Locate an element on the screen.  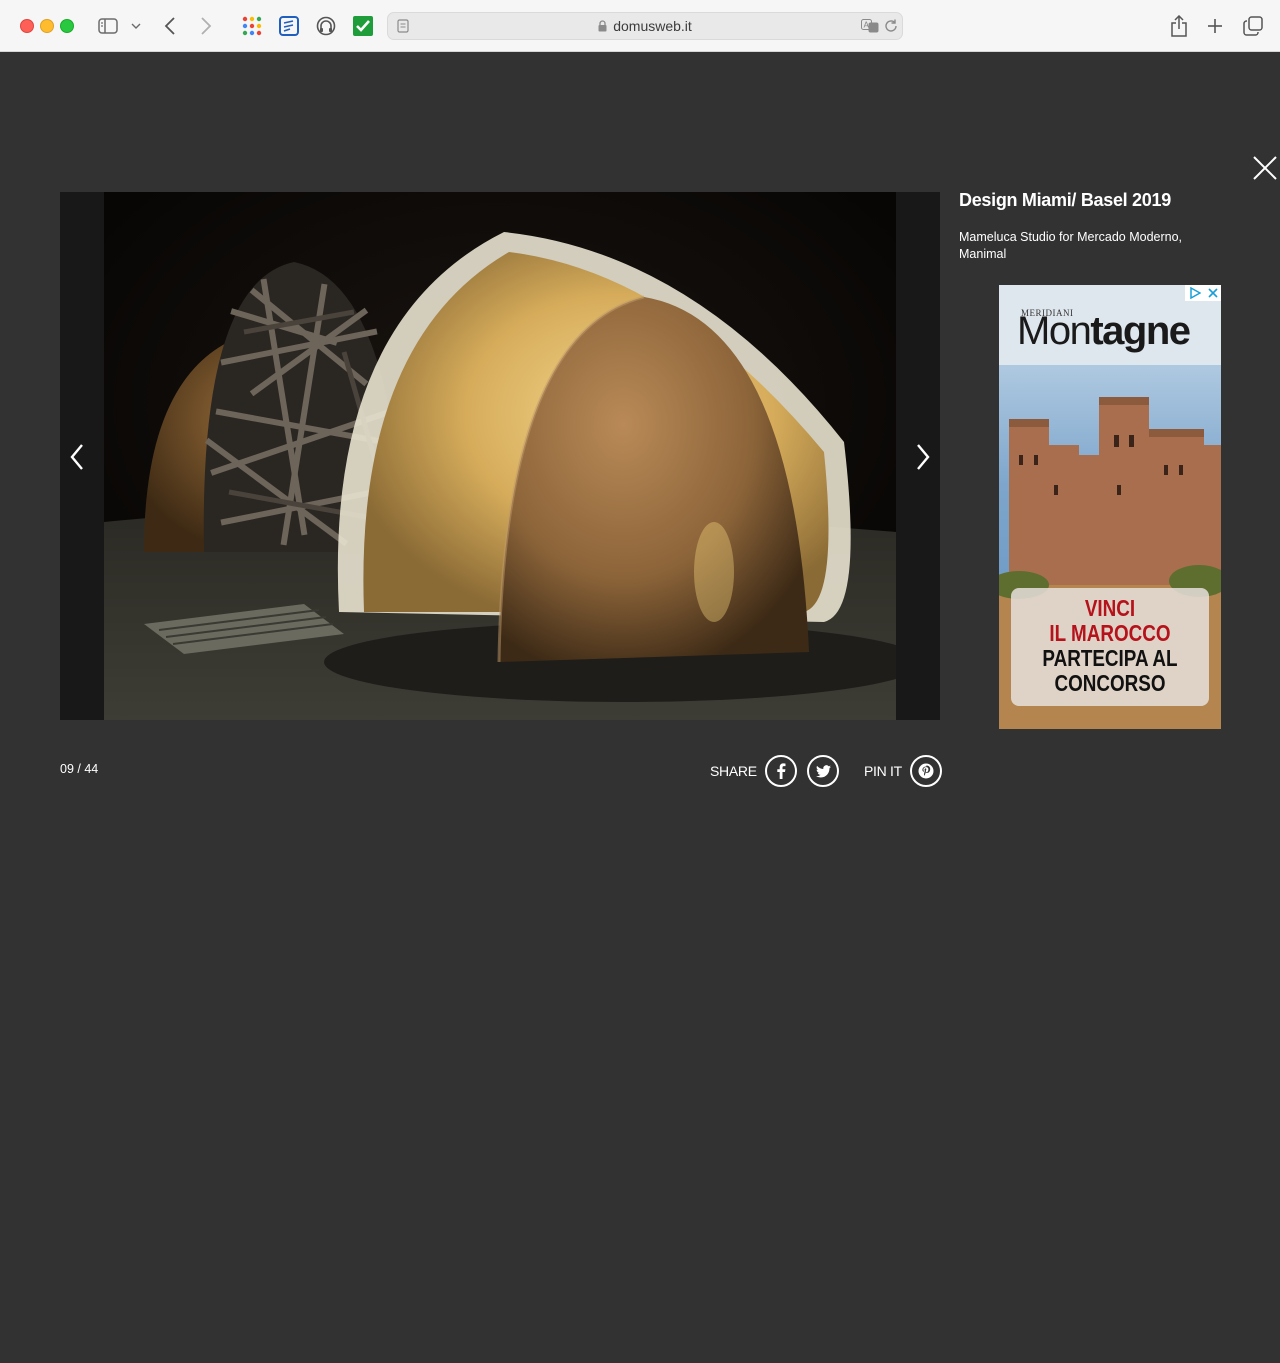
chevron-right-icon is located at coordinates (923, 457).